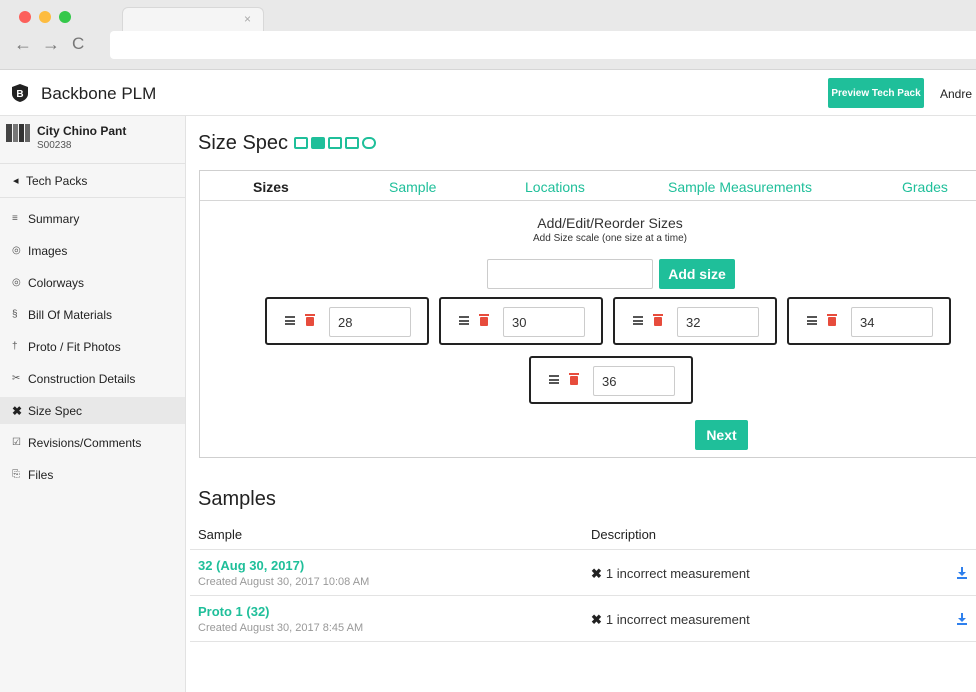  What do you see at coordinates (51, 44) in the screenshot?
I see `forward-arrow-icon: →` at bounding box center [51, 44].